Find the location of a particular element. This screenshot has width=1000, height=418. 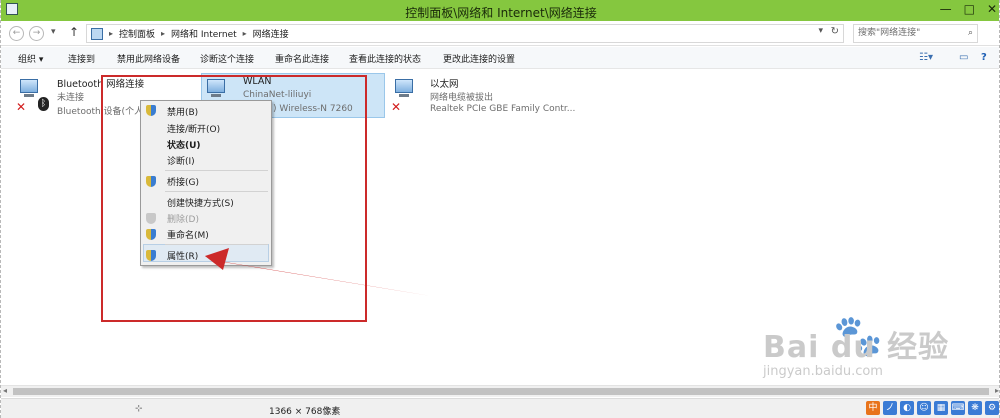

scroll-left-icon: ◂ is located at coordinates (5, 390).